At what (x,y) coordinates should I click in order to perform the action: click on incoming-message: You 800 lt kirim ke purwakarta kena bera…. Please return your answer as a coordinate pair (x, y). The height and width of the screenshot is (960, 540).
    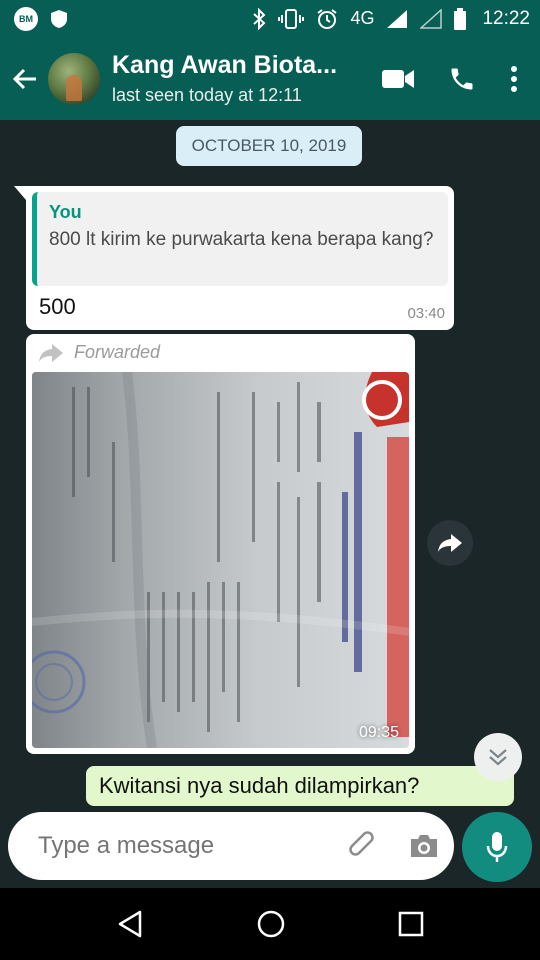
    Looking at the image, I should click on (234, 258).